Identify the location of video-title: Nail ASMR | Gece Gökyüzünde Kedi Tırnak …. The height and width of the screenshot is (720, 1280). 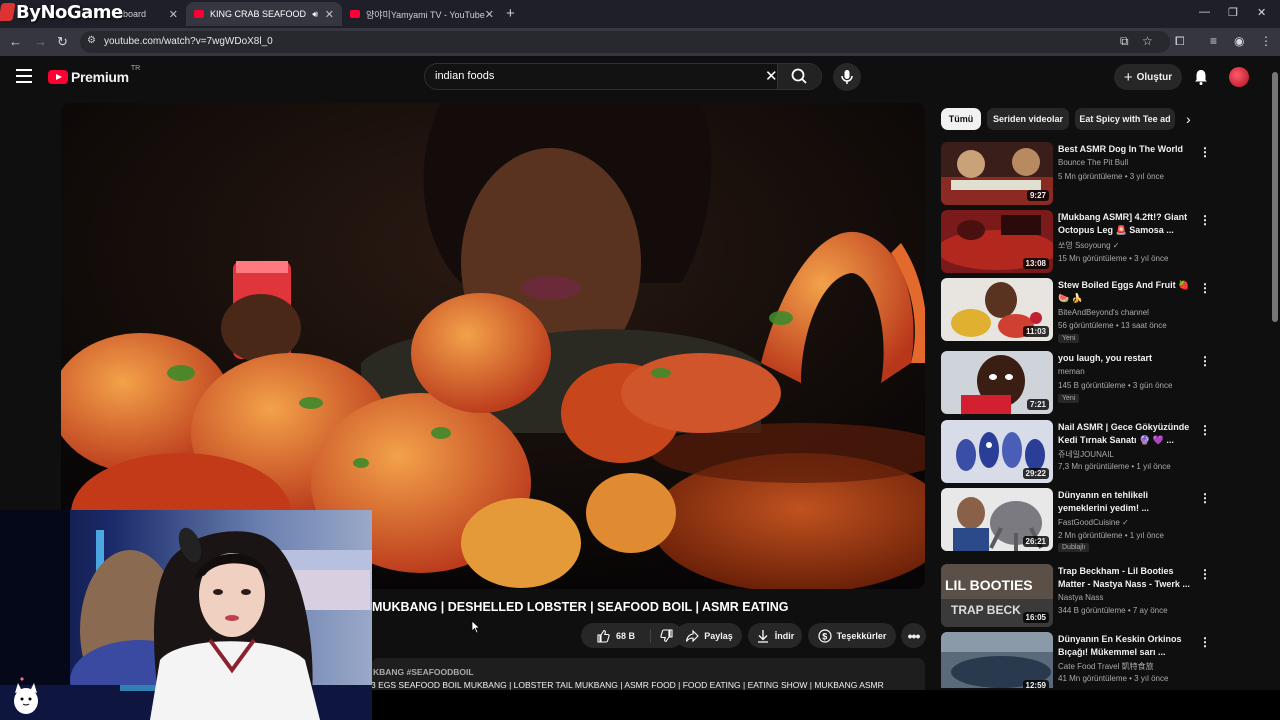
(1127, 434).